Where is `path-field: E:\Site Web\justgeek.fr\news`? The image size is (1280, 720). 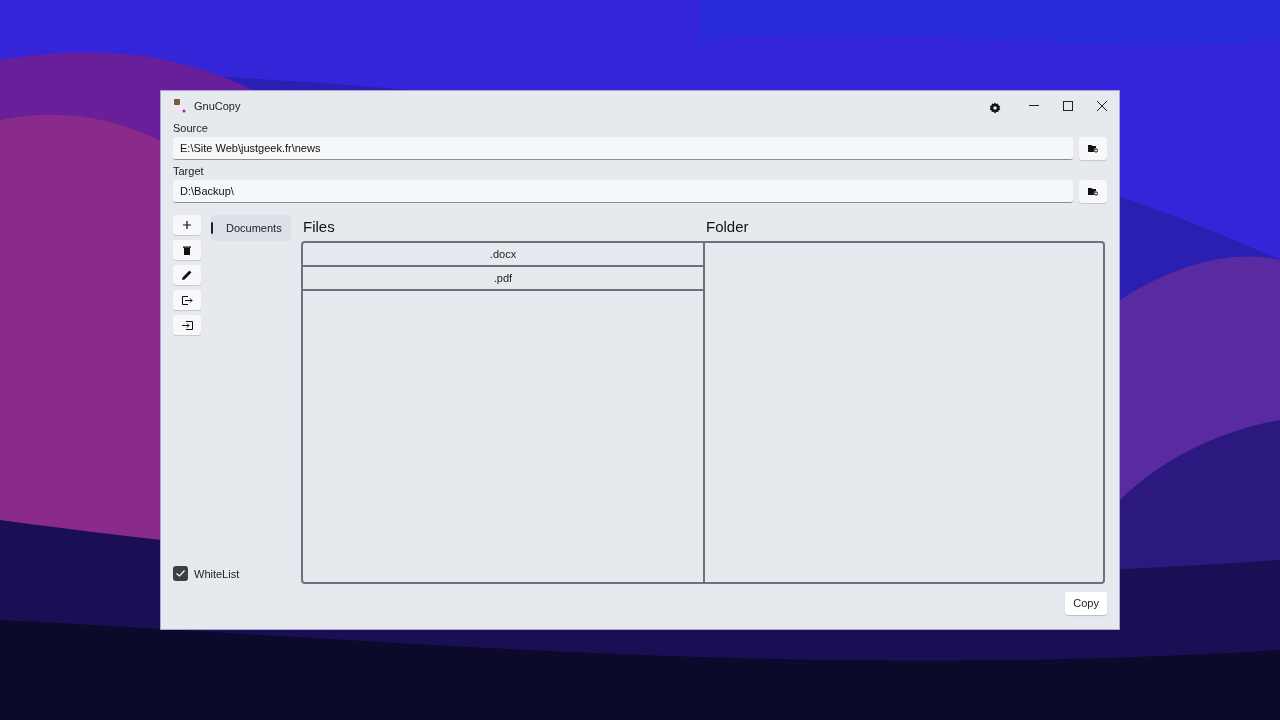 path-field: E:\Site Web\justgeek.fr\news is located at coordinates (623, 148).